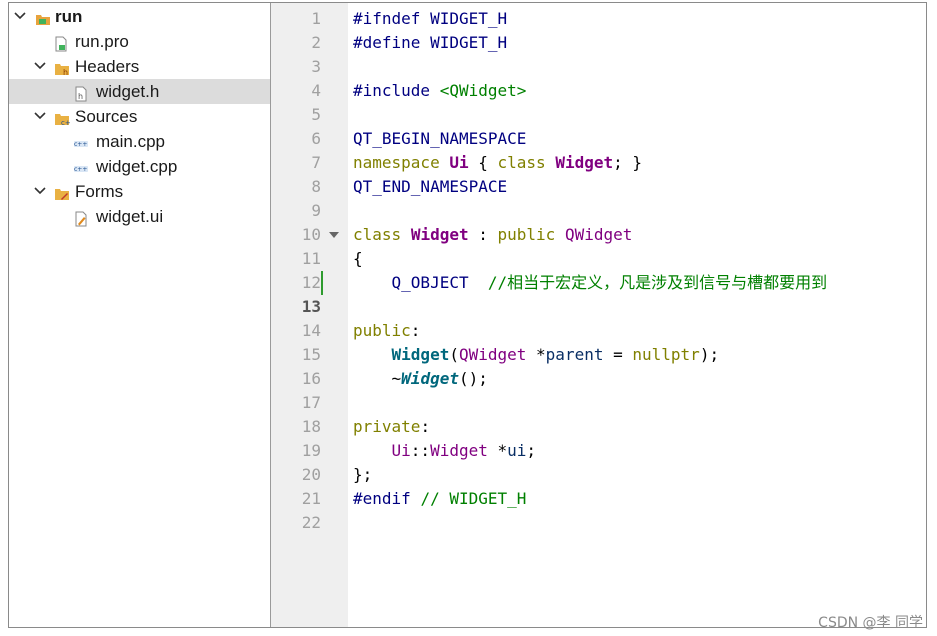 The image size is (937, 636). I want to click on header-file-icon: h, so click(81, 93).